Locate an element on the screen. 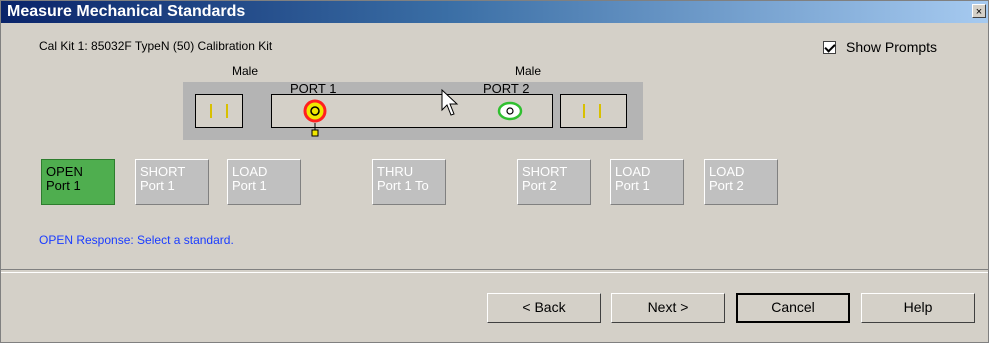  short-port-2-button: SHORT Port 2 is located at coordinates (554, 182).